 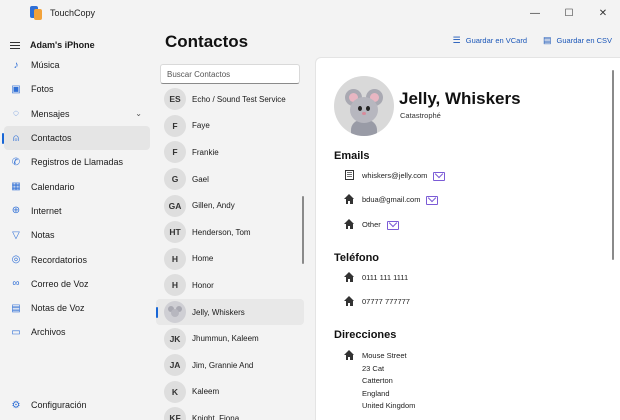 I want to click on save-vcard-button: ☰ Guardar en VCard, so click(x=490, y=40).